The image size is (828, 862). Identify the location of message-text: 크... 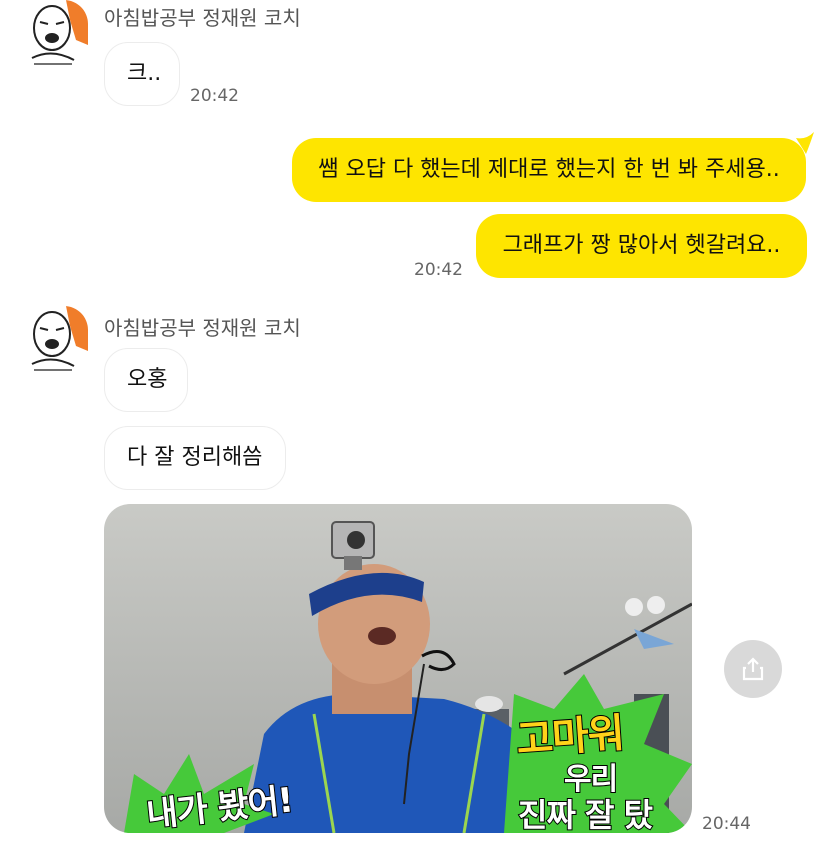
(144, 73).